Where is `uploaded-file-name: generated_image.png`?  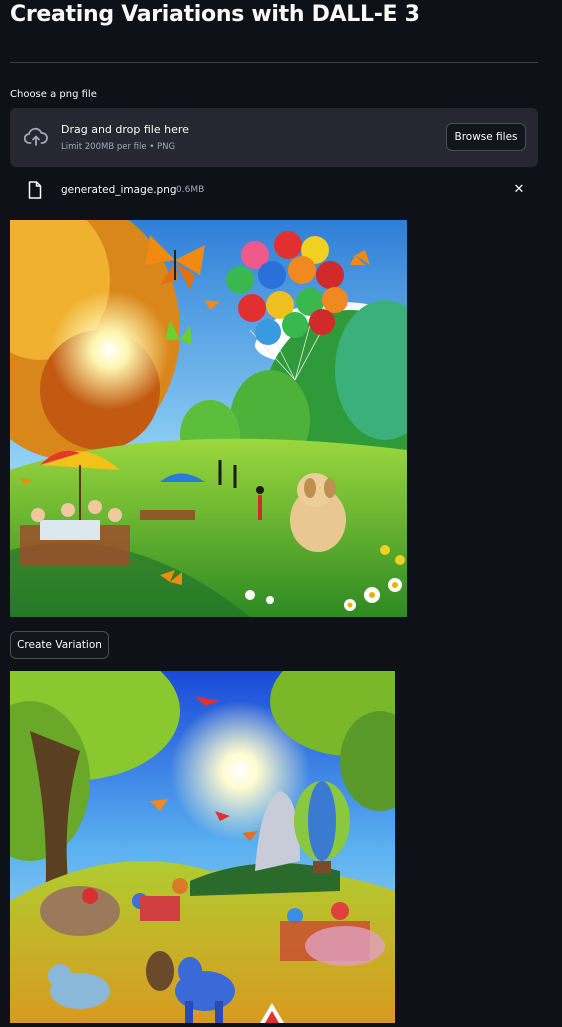 uploaded-file-name: generated_image.png is located at coordinates (119, 190).